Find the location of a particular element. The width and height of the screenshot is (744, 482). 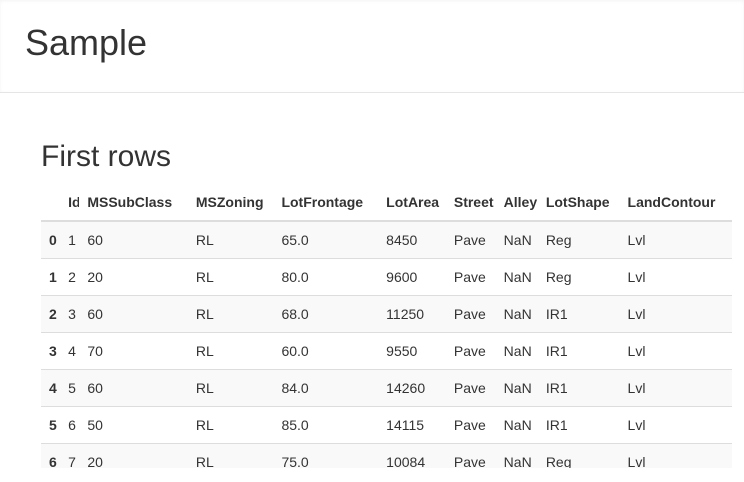

row-index: 5 is located at coordinates (51, 425).